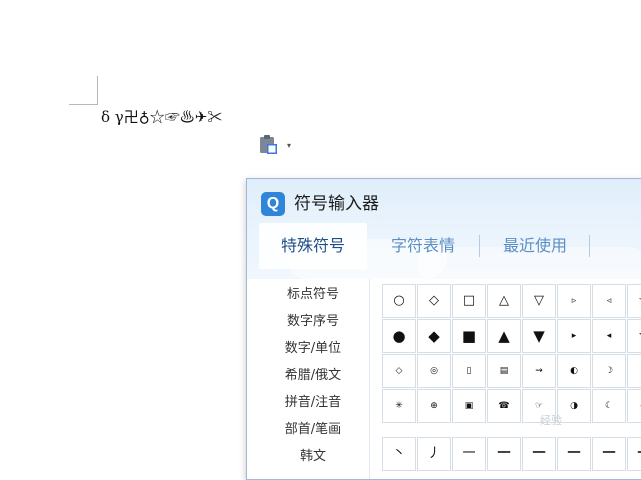 This screenshot has width=641, height=480. I want to click on category-punctuation: 标点符号, so click(313, 294).